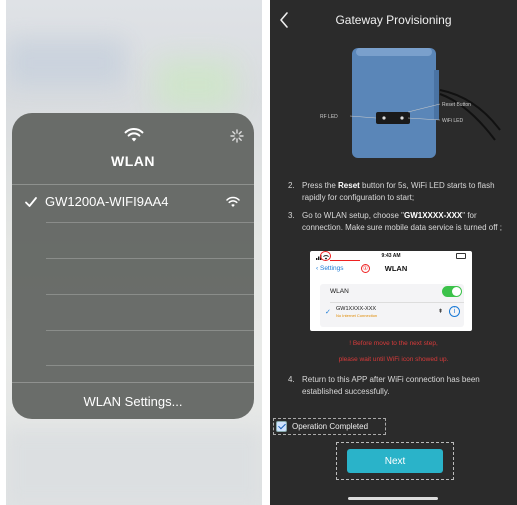  What do you see at coordinates (393, 498) in the screenshot?
I see `home-indicator` at bounding box center [393, 498].